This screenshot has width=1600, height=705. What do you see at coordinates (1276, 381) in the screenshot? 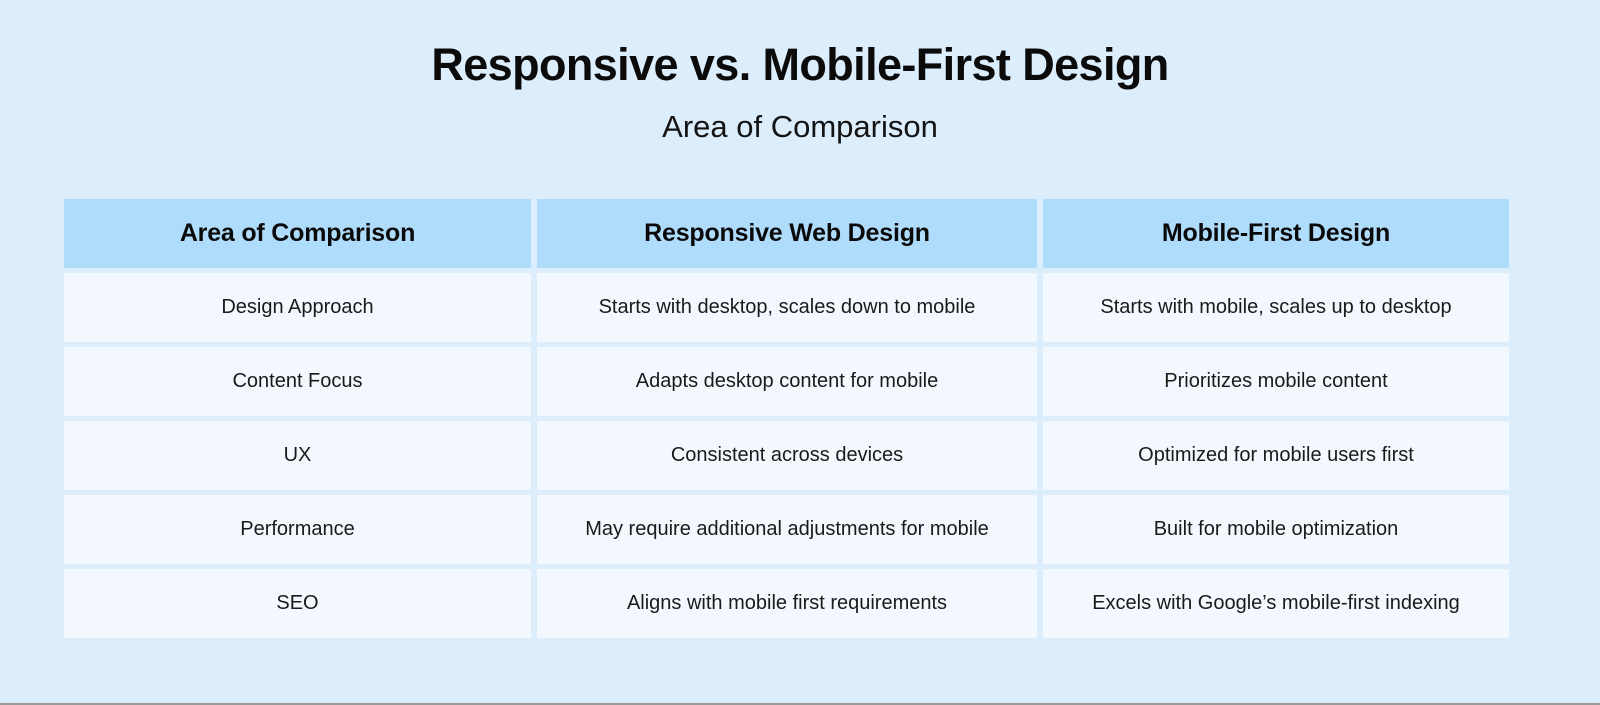
I see `cell-mobile-first: Prioritizes mobile content` at bounding box center [1276, 381].